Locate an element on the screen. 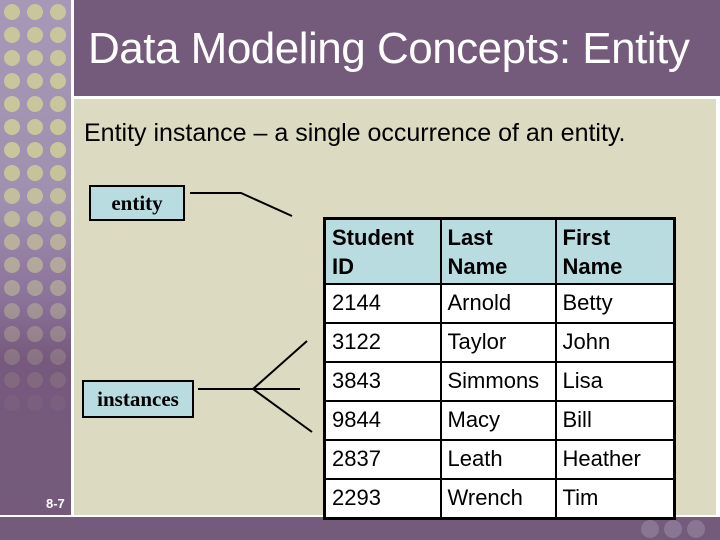 The width and height of the screenshot is (720, 540). cell-first-name: Heather is located at coordinates (615, 459).